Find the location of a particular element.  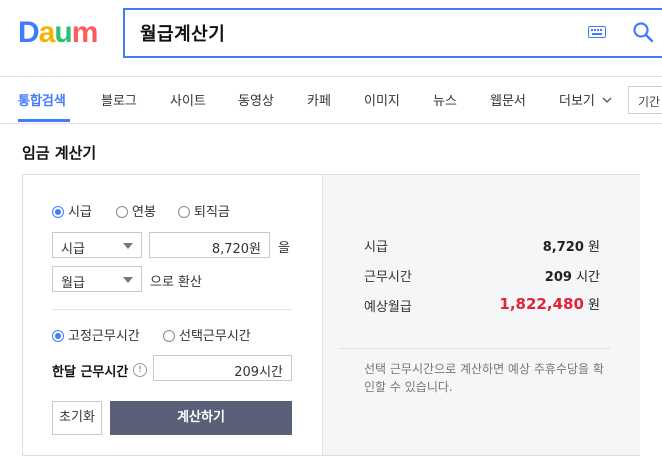

logo-letter-u: u is located at coordinates (63, 32).